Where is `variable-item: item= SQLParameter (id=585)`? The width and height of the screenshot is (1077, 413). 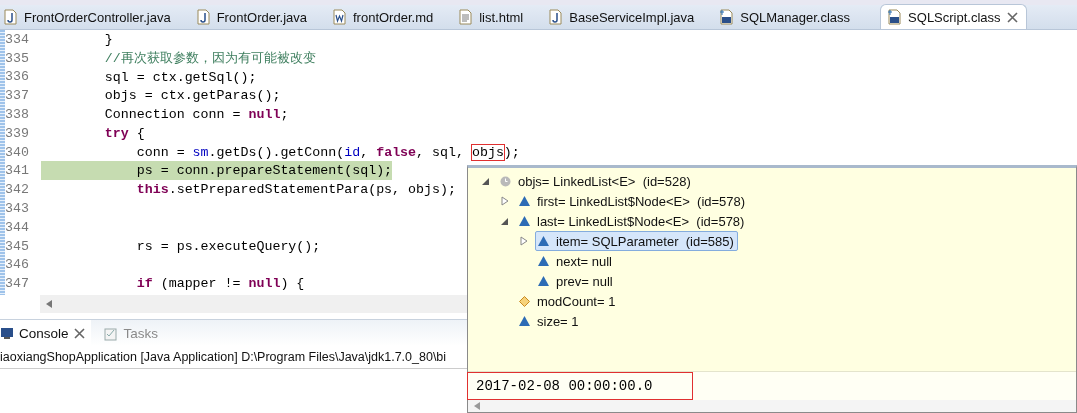 variable-item: item= SQLParameter (id=585) is located at coordinates (636, 241).